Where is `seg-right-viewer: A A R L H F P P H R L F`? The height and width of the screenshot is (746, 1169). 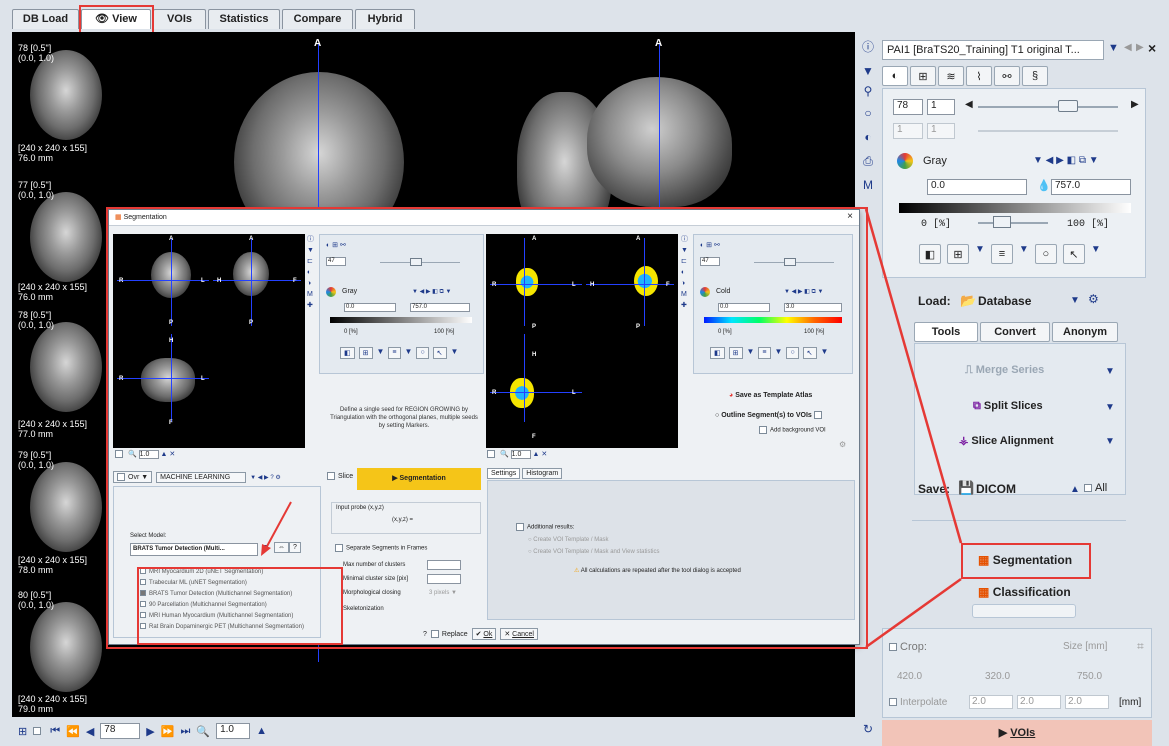
seg-right-viewer: A A R L H F P P H R L F is located at coordinates (582, 341).